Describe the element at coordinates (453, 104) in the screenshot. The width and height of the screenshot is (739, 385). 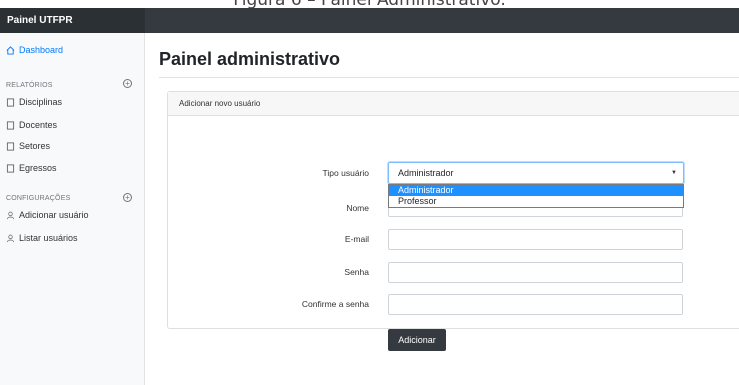
I see `card-header: Adicionar novo usuário` at that location.